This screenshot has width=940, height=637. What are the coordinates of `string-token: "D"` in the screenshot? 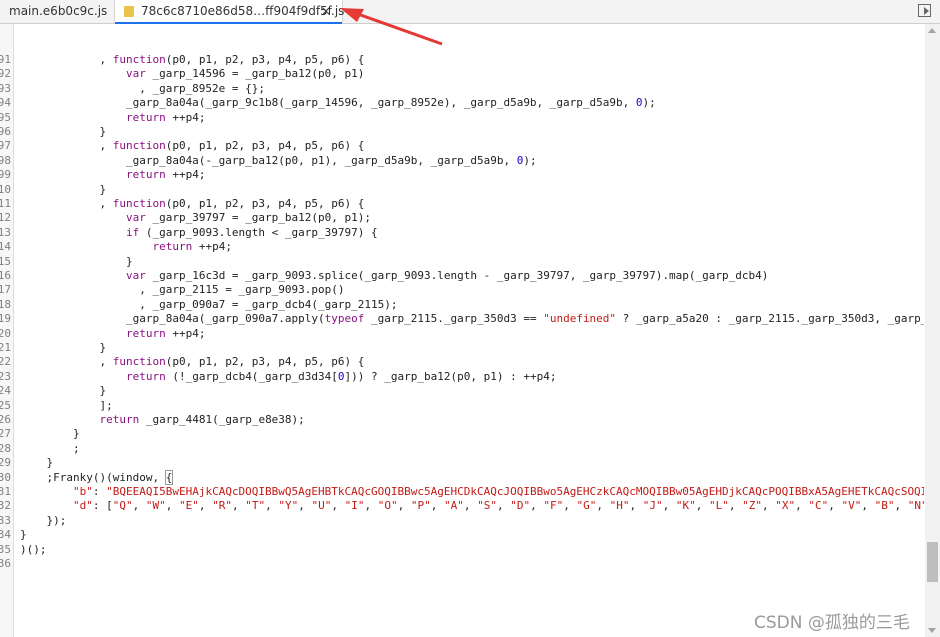 It's located at (520, 506).